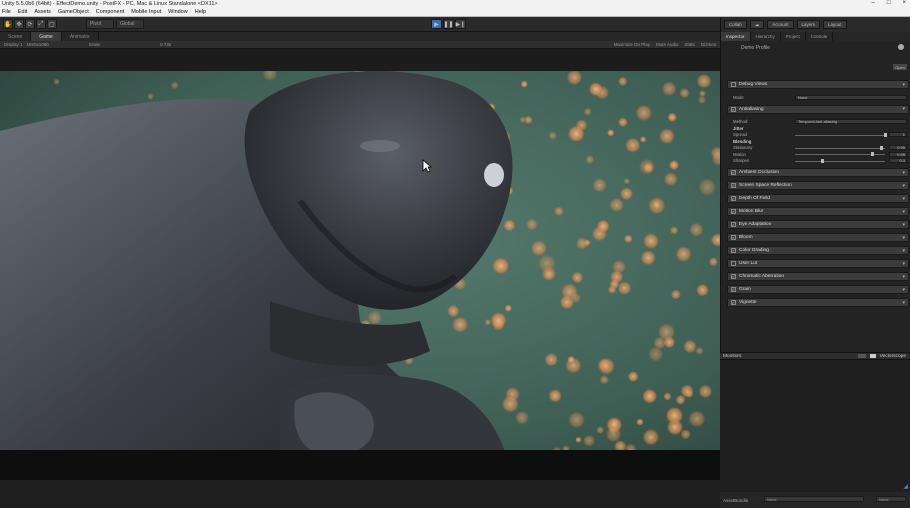  I want to click on settings-gear-icon, so click(901, 47).